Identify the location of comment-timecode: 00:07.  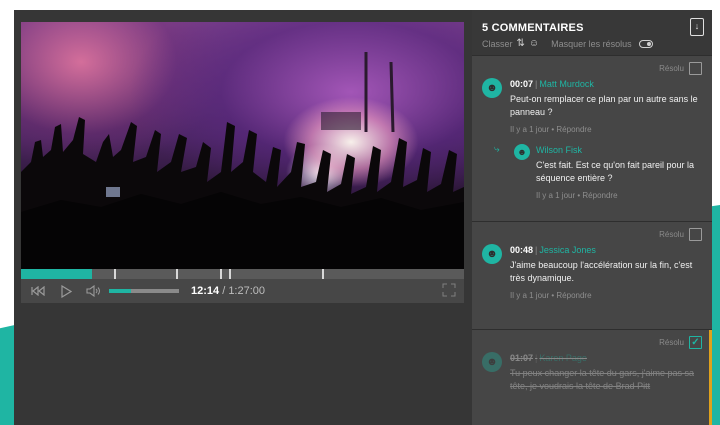
(521, 84).